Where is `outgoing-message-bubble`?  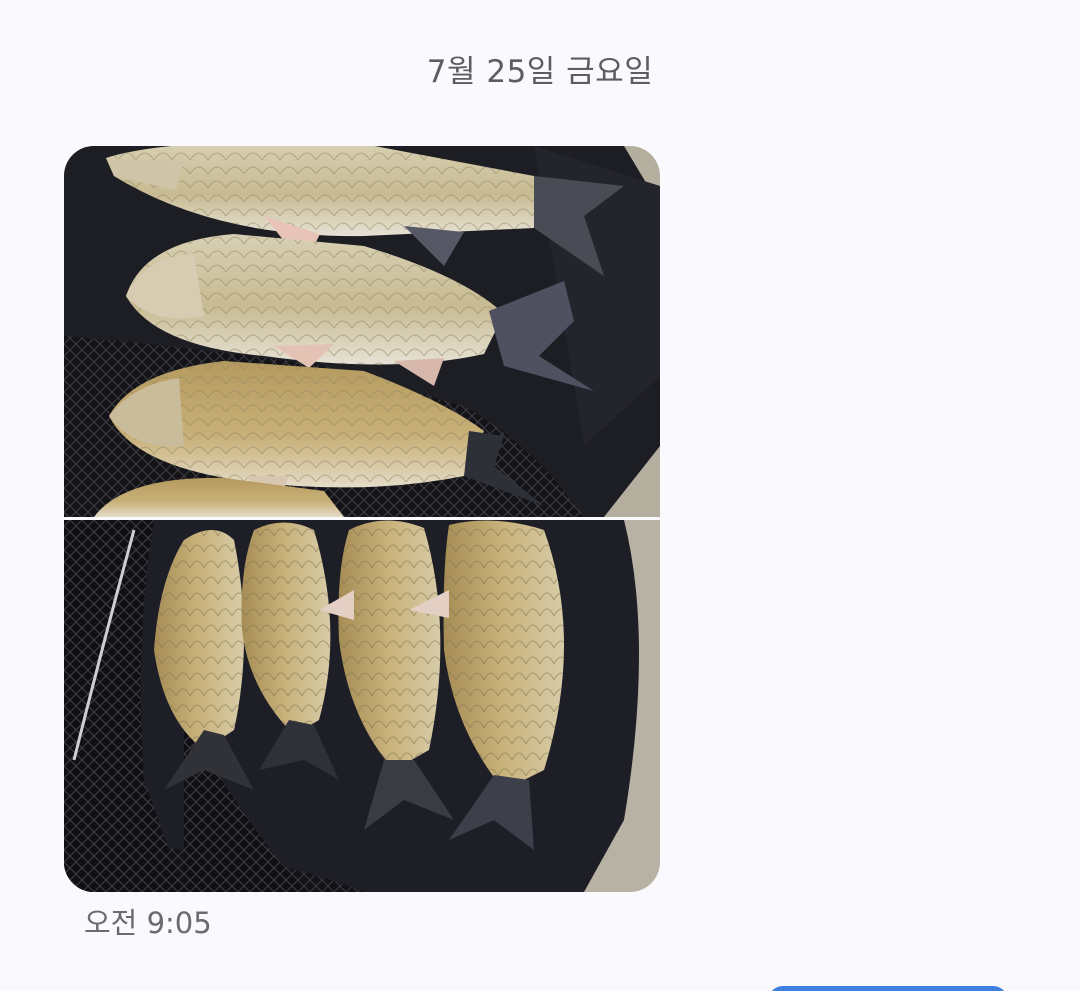 outgoing-message-bubble is located at coordinates (888, 988).